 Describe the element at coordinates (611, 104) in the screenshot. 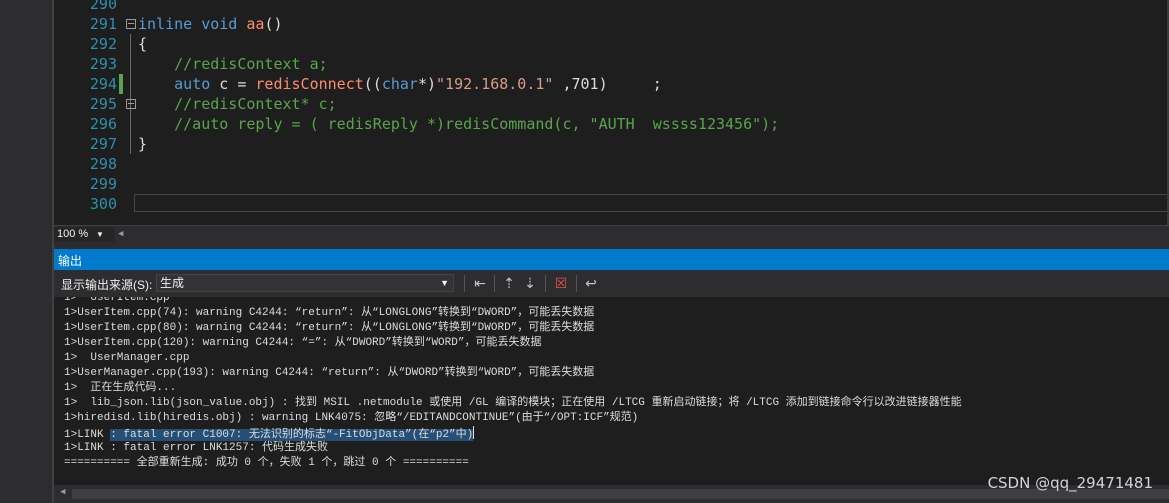

I see `code-line: 295 //redisContext* c;` at that location.